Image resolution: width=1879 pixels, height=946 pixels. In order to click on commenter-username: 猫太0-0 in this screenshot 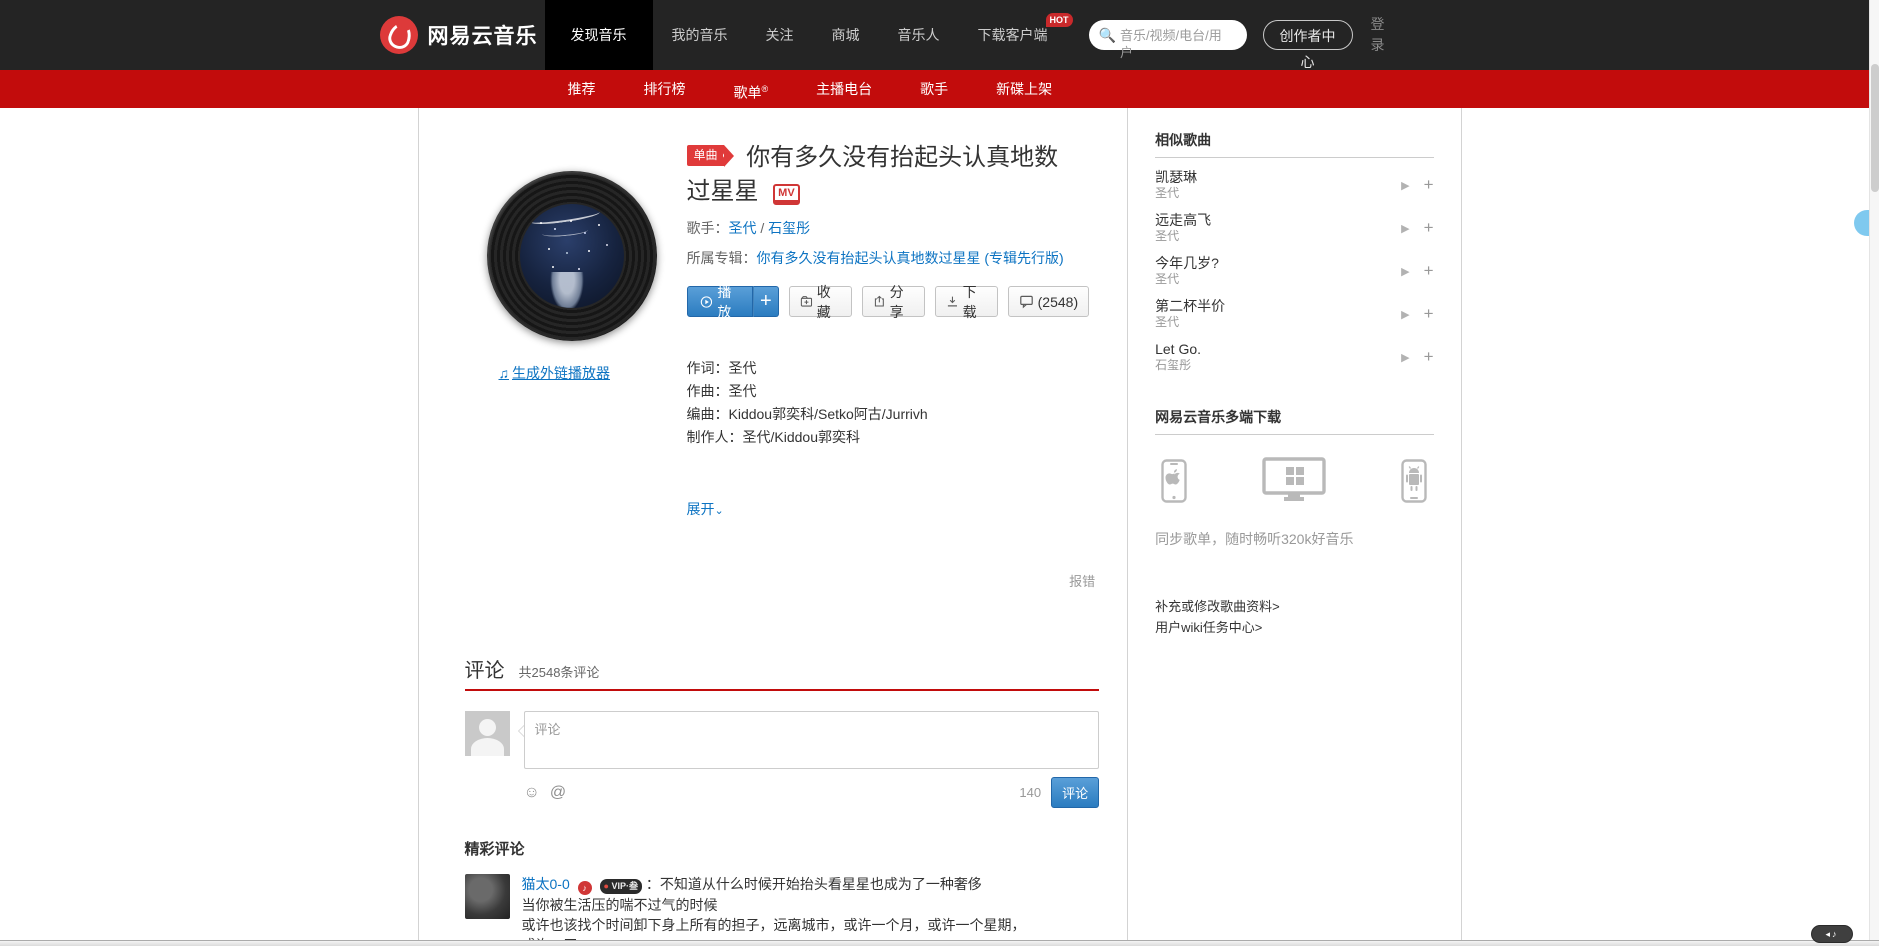, I will do `click(546, 884)`.